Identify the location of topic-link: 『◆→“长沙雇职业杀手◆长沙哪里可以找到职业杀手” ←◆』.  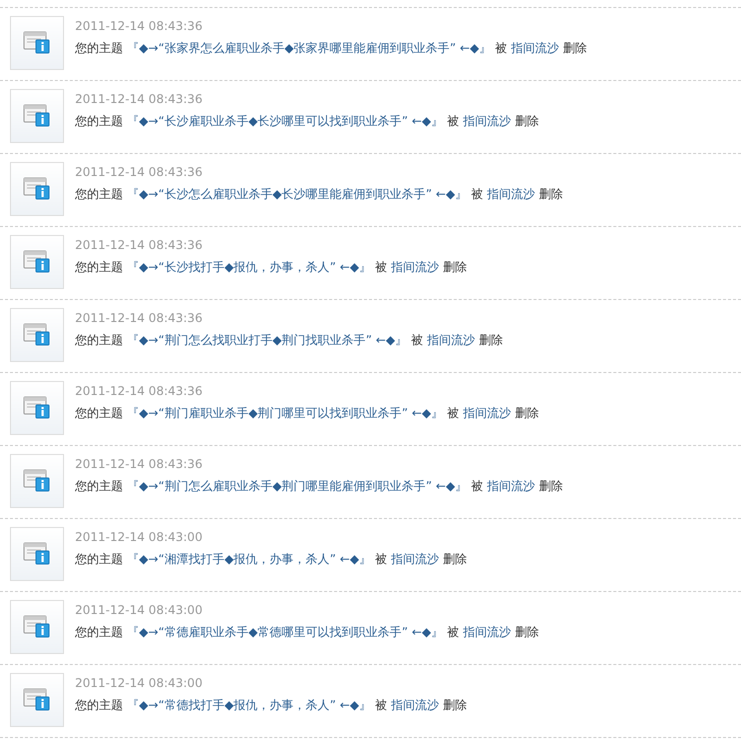
(285, 121).